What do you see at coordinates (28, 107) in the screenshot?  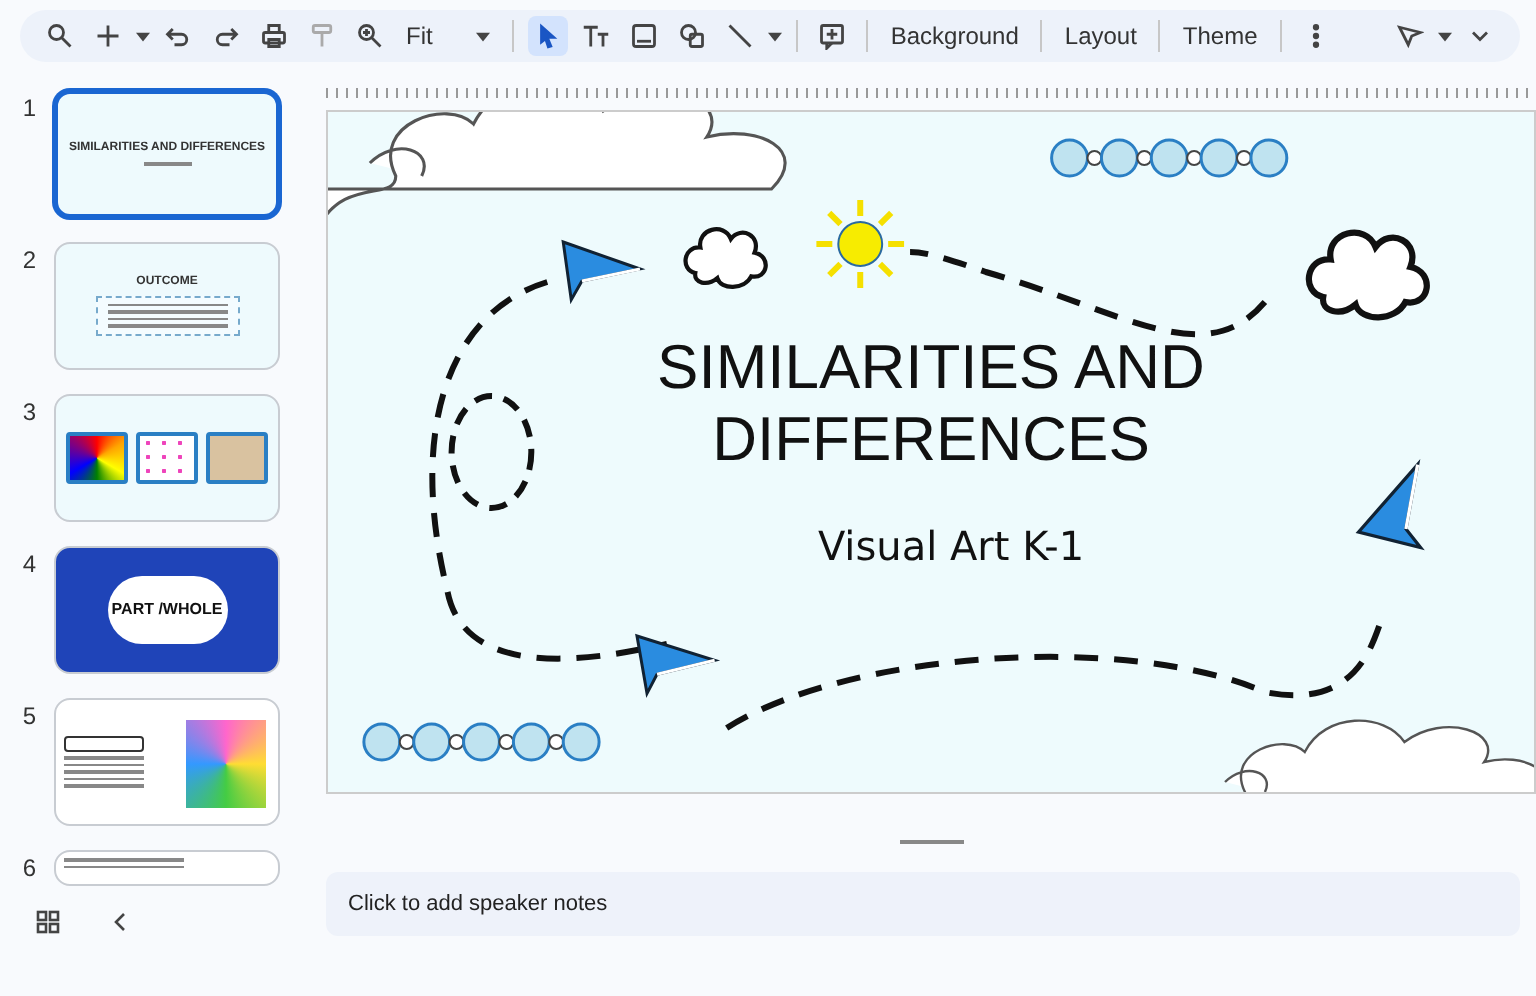 I see `slide-number: 1` at bounding box center [28, 107].